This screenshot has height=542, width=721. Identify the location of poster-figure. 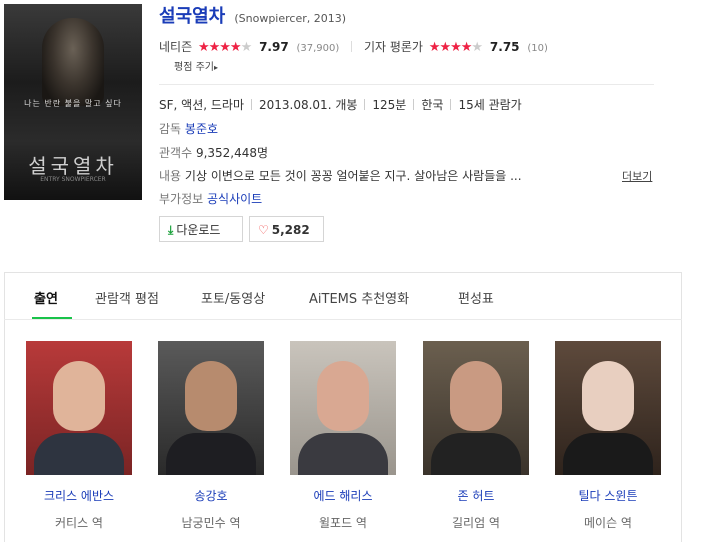
(73, 62).